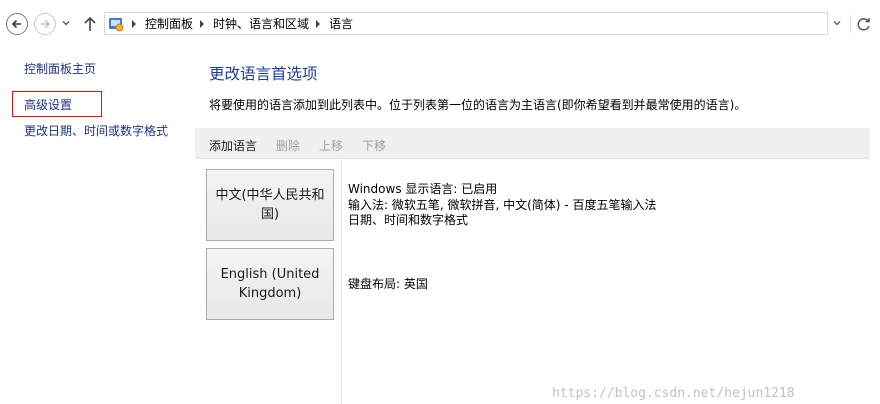  I want to click on language-item-english: English (United Kingdom), so click(270, 284).